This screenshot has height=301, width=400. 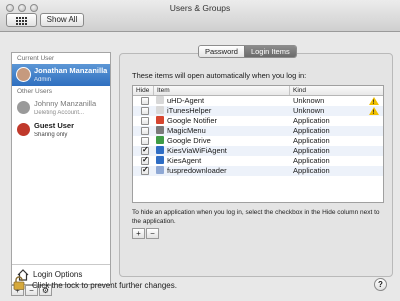 I want to click on table-header: Hide Item Kind, so click(x=258, y=91).